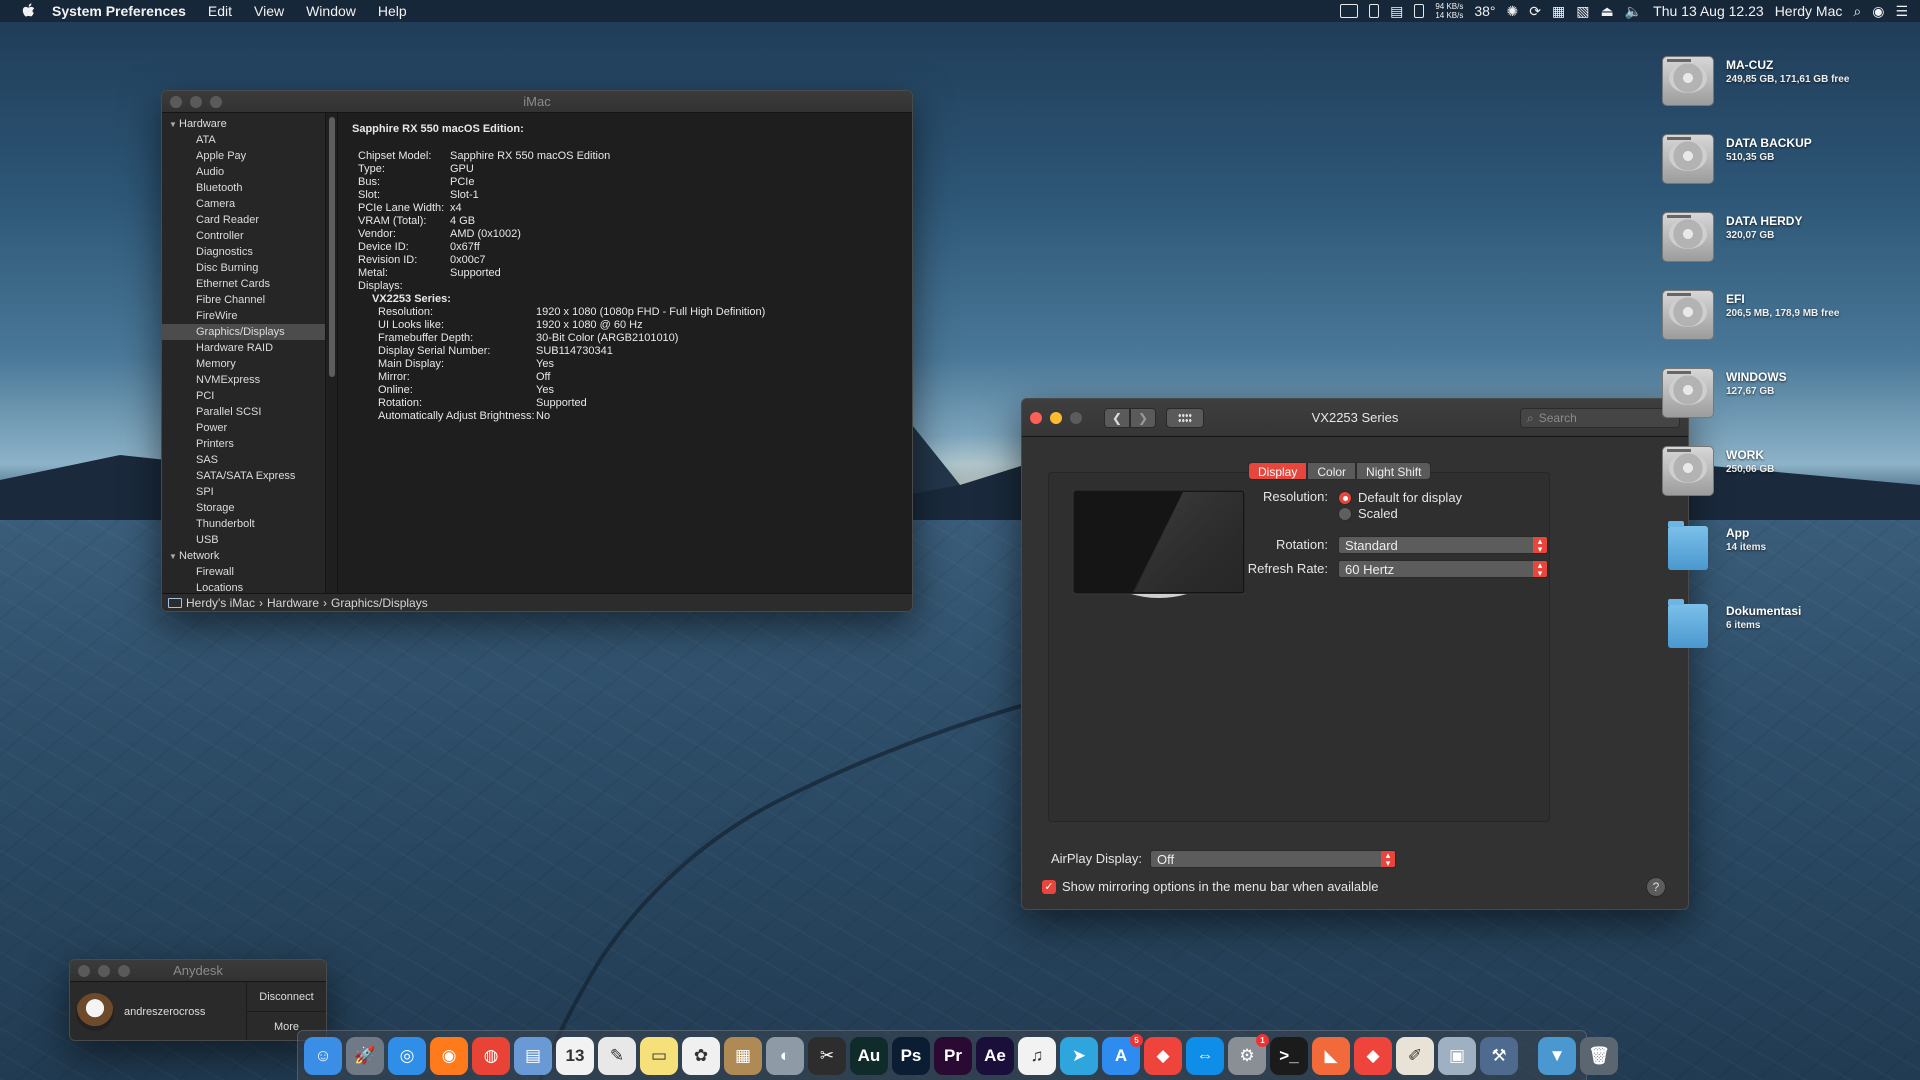 Image resolution: width=1920 pixels, height=1080 pixels. Describe the element at coordinates (286, 997) in the screenshot. I see `disconnect-button: Disconnect` at that location.